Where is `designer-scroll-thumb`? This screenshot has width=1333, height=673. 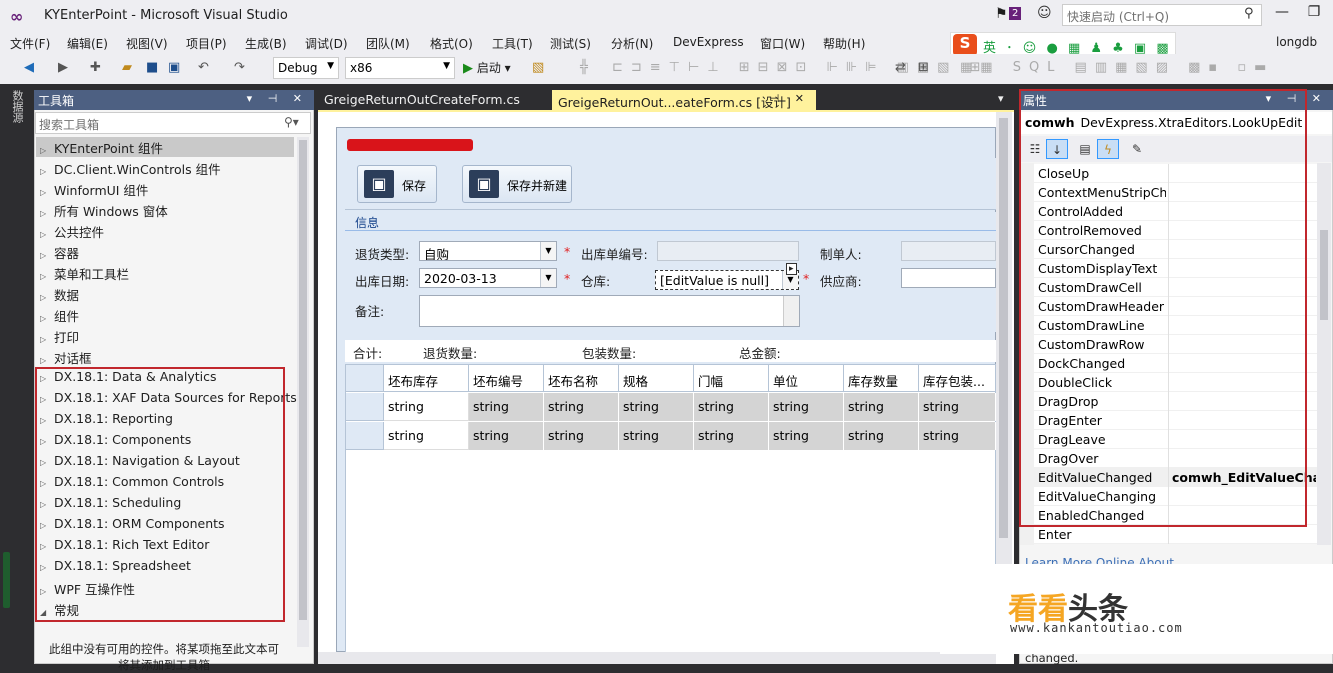
designer-scroll-thumb is located at coordinates (1003, 328).